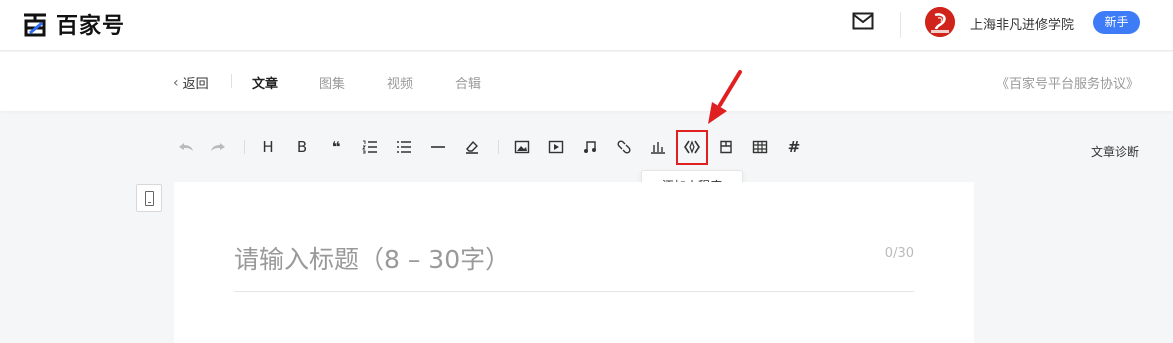 This screenshot has height=343, width=1173. I want to click on video-icon, so click(556, 147).